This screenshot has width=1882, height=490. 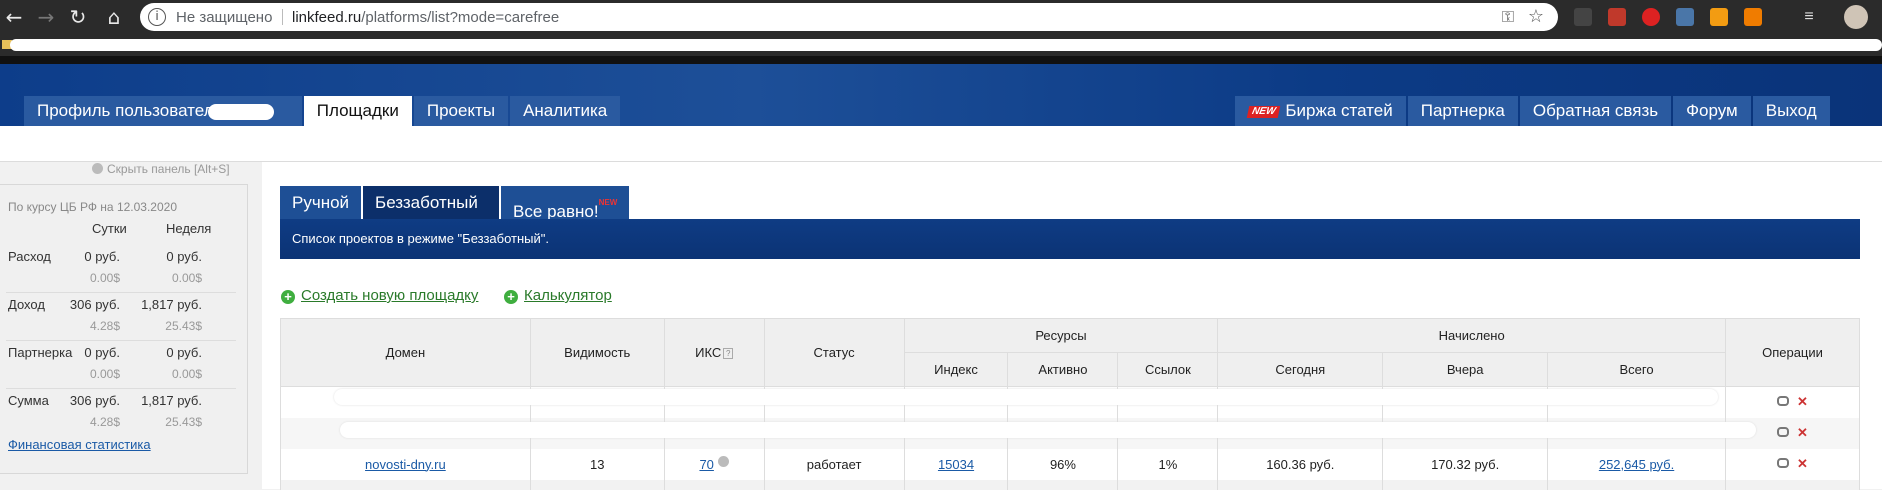 What do you see at coordinates (597, 464) in the screenshot?
I see `visibility-cell: 13` at bounding box center [597, 464].